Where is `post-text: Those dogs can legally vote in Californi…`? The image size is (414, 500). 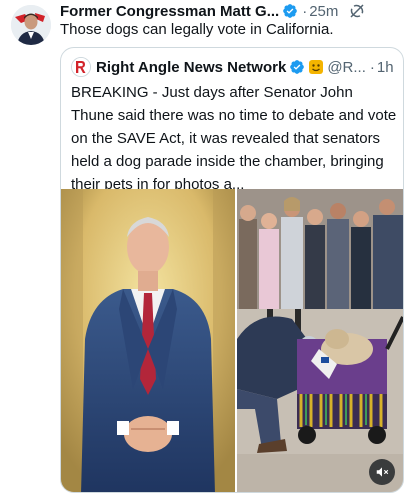 post-text: Those dogs can legally vote in Californi… is located at coordinates (197, 29).